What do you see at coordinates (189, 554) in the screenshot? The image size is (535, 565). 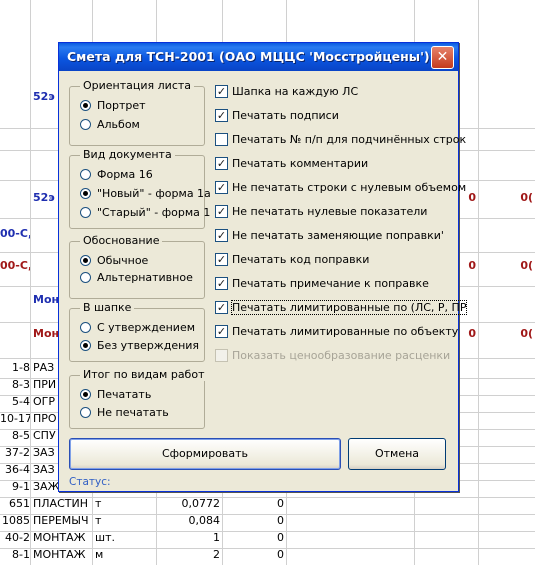 I see `sheet-cell: 2` at bounding box center [189, 554].